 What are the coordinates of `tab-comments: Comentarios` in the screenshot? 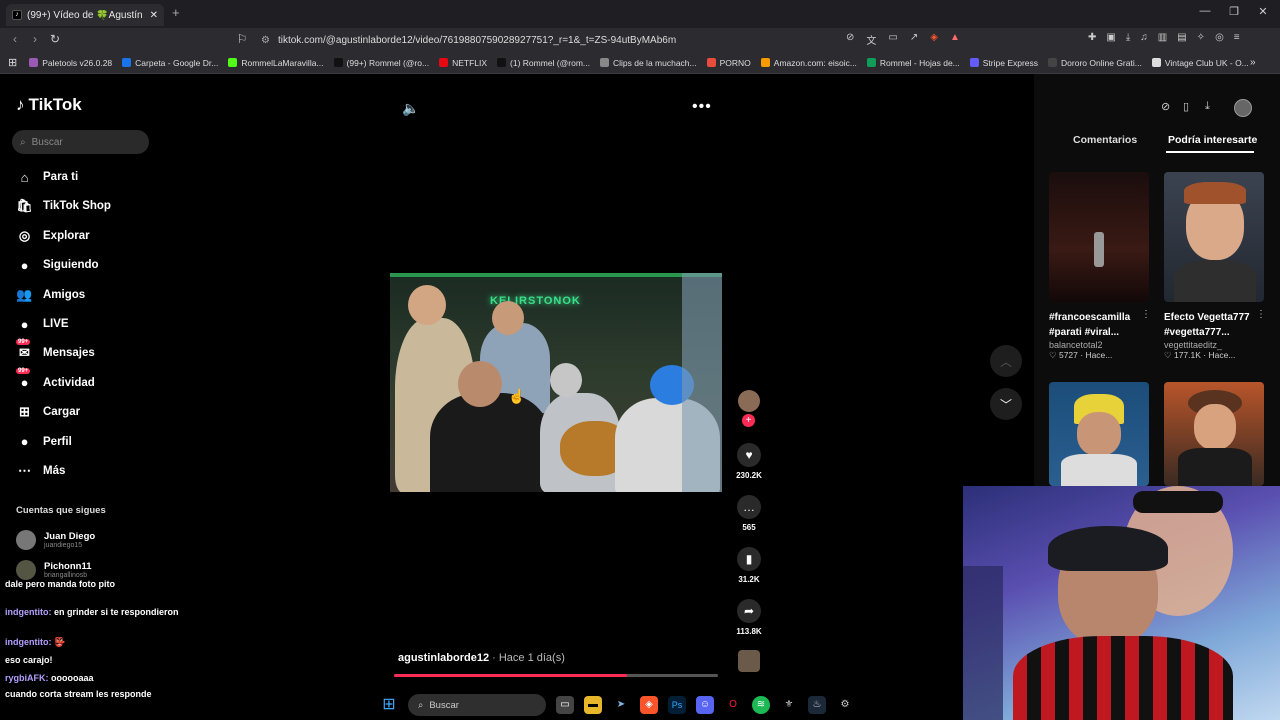 It's located at (1105, 140).